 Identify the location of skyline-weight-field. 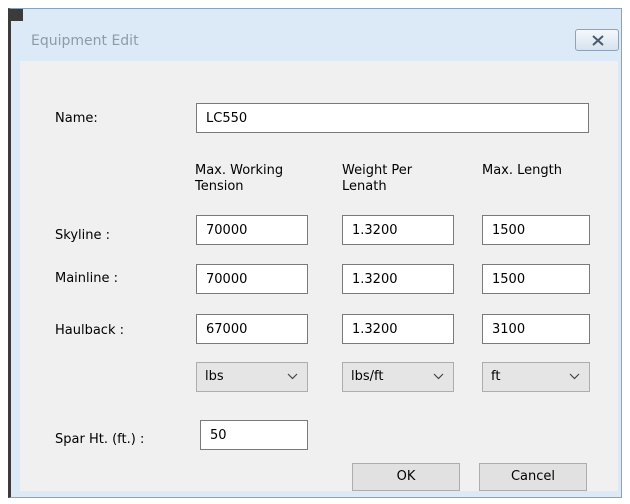
(398, 230).